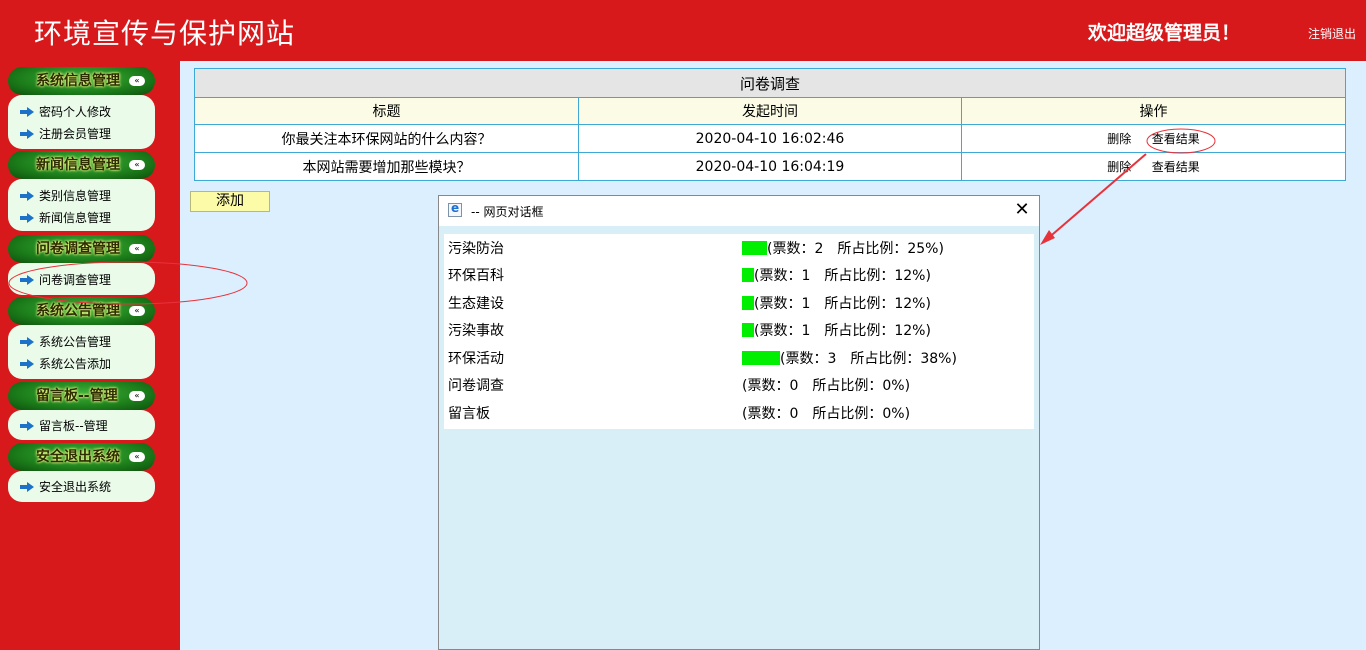 This screenshot has height=650, width=1366. What do you see at coordinates (1022, 210) in the screenshot?
I see `close-icon: ✕` at bounding box center [1022, 210].